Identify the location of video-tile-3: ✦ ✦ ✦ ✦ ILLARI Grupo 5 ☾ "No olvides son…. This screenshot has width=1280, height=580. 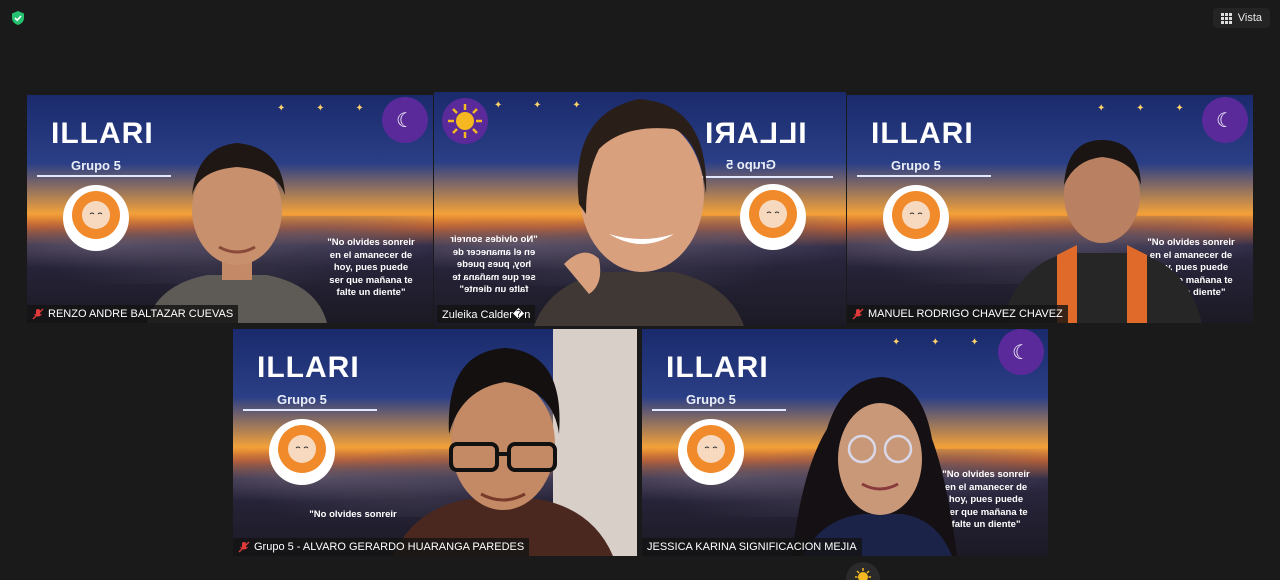
(1050, 209).